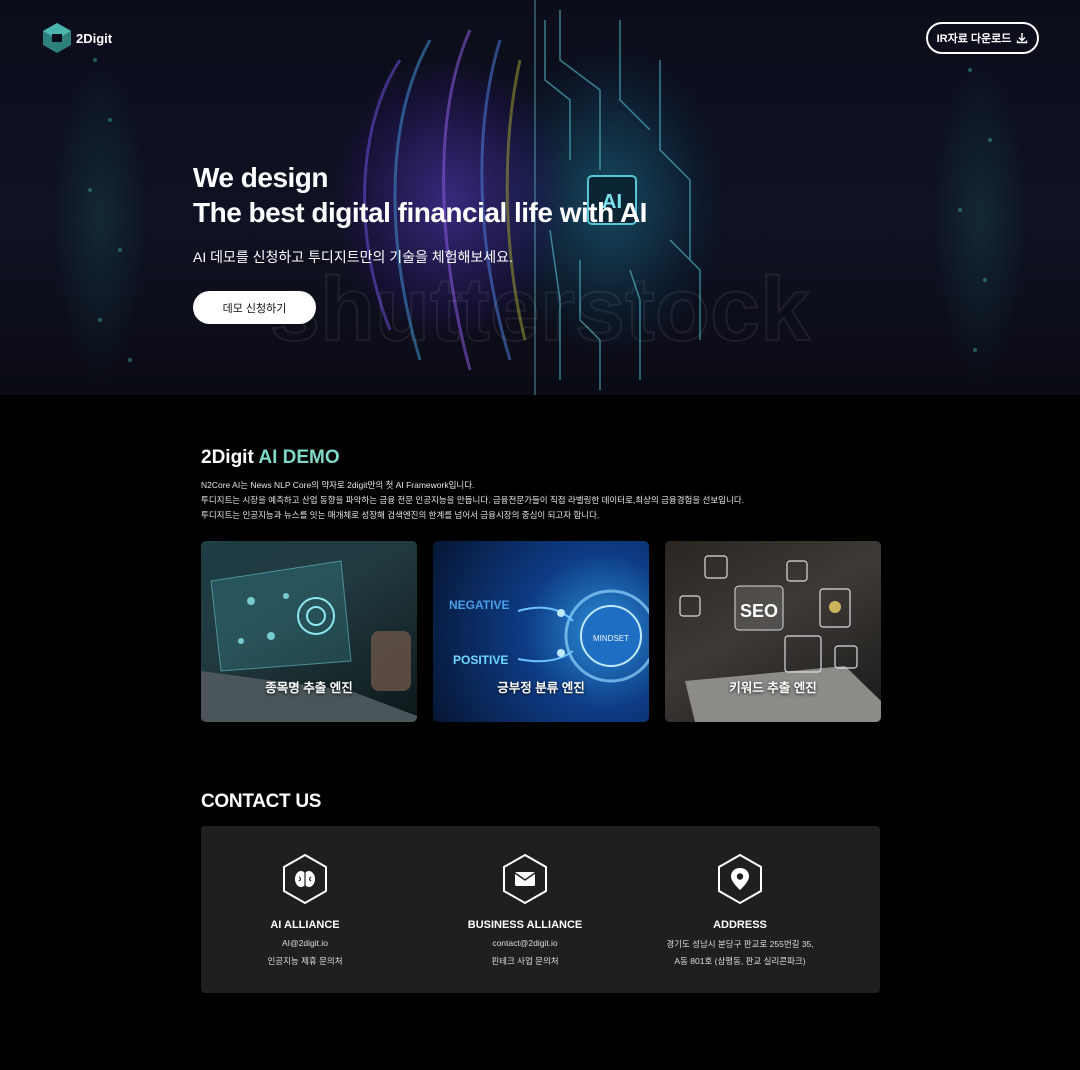 The height and width of the screenshot is (1070, 1080). Describe the element at coordinates (309, 688) in the screenshot. I see `card-label: 종목명 추출 엔진` at that location.